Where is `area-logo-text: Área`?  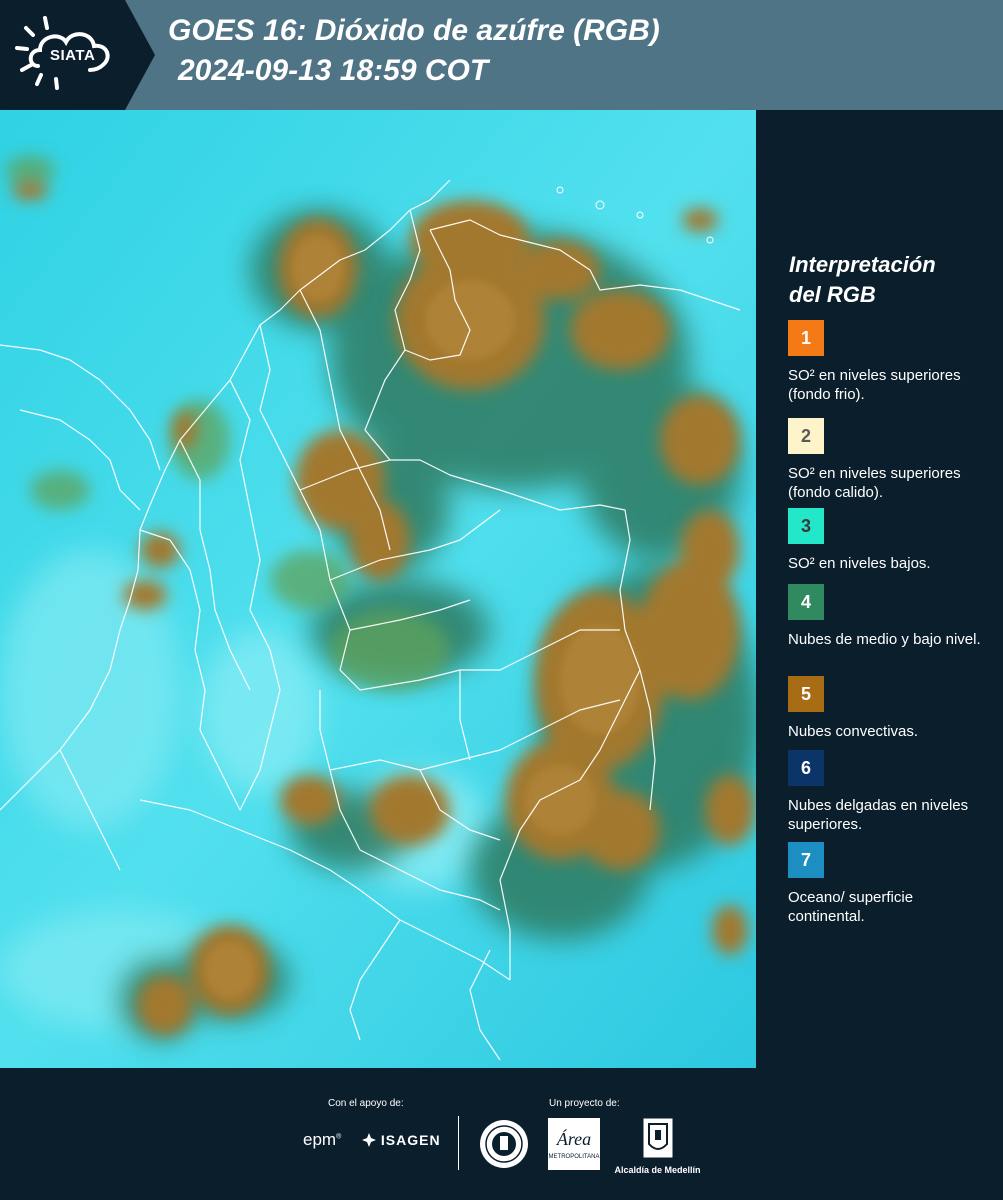
area-logo-text: Área is located at coordinates (573, 1138).